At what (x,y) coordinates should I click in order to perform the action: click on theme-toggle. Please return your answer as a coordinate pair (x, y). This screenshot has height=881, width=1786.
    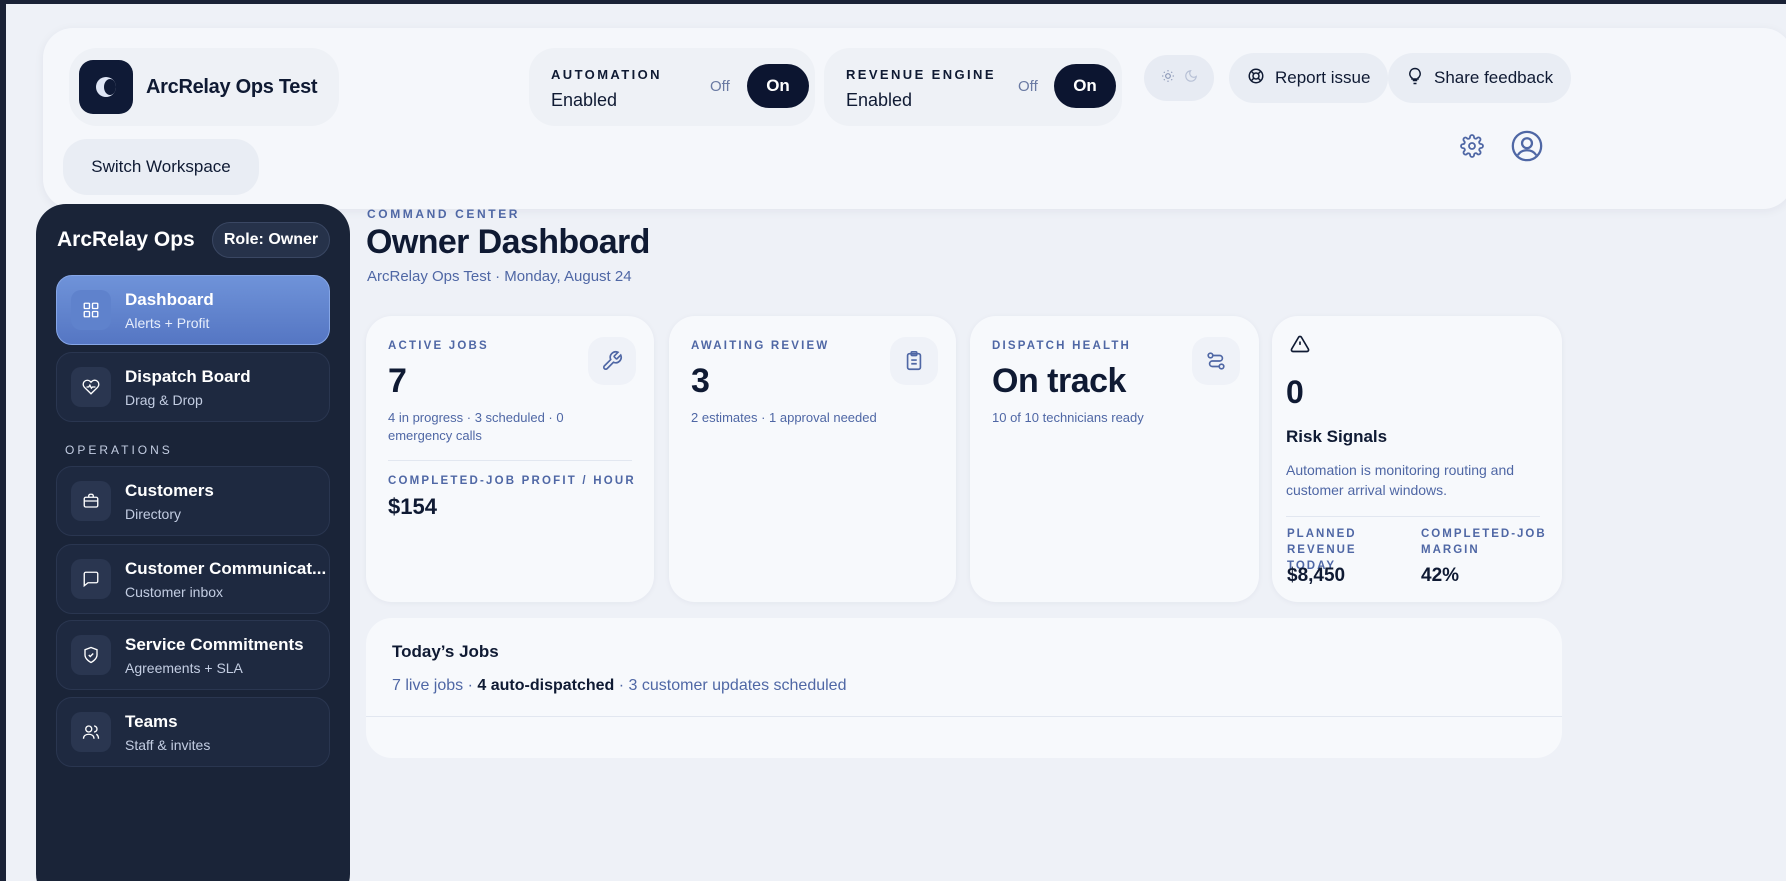
    Looking at the image, I should click on (1179, 78).